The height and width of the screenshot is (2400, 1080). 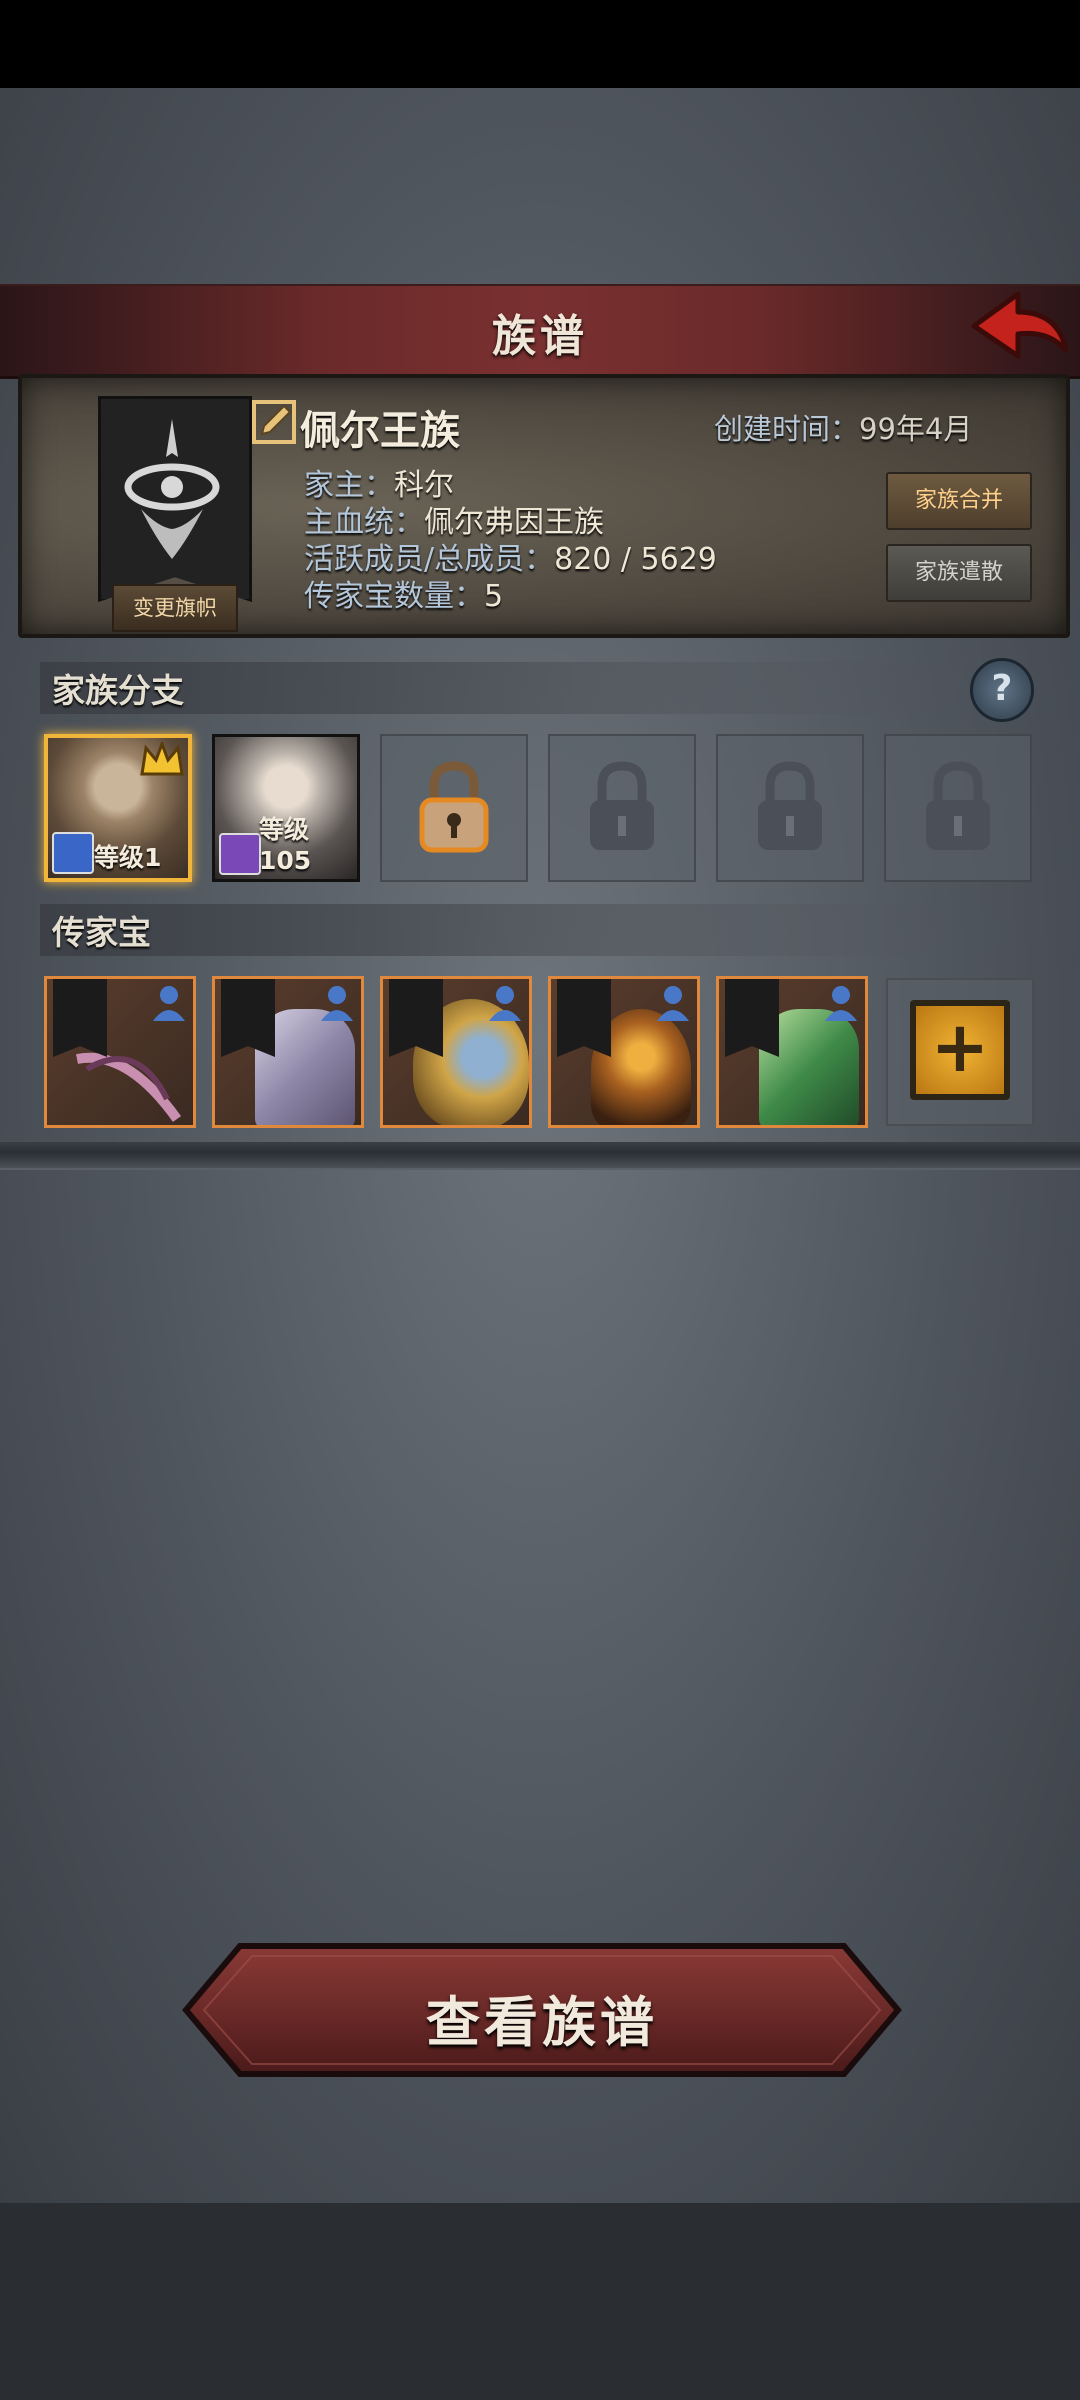 What do you see at coordinates (128, 857) in the screenshot?
I see `member-level: 等级1` at bounding box center [128, 857].